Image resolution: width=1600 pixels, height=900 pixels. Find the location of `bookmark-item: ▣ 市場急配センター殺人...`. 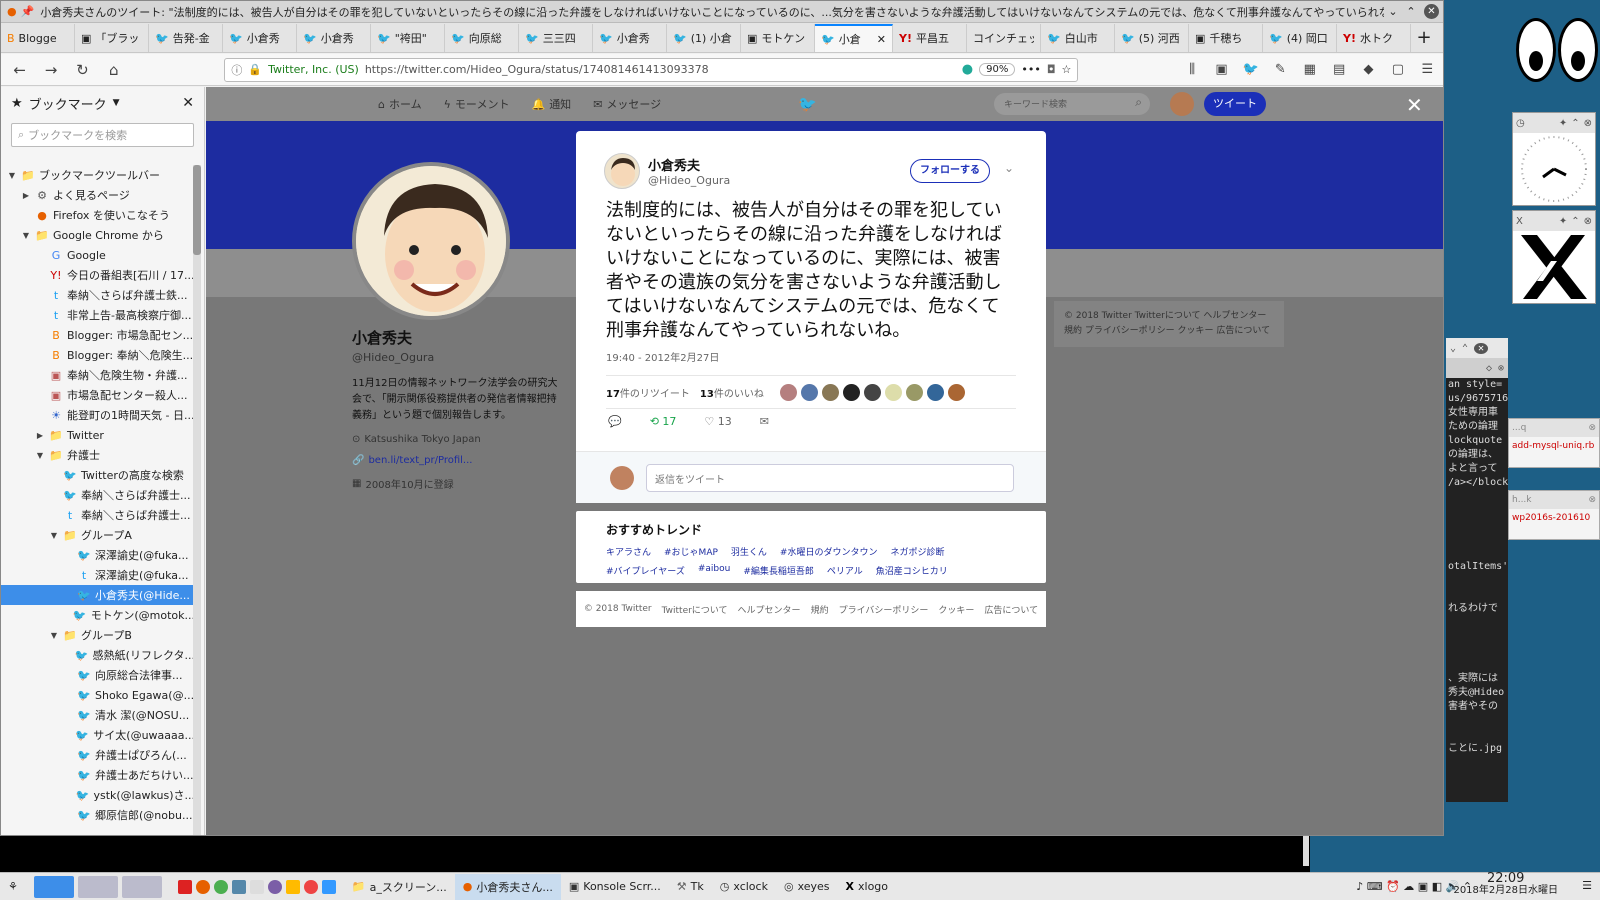

bookmark-item: ▣ 市場急配センター殺人... is located at coordinates (98, 395).